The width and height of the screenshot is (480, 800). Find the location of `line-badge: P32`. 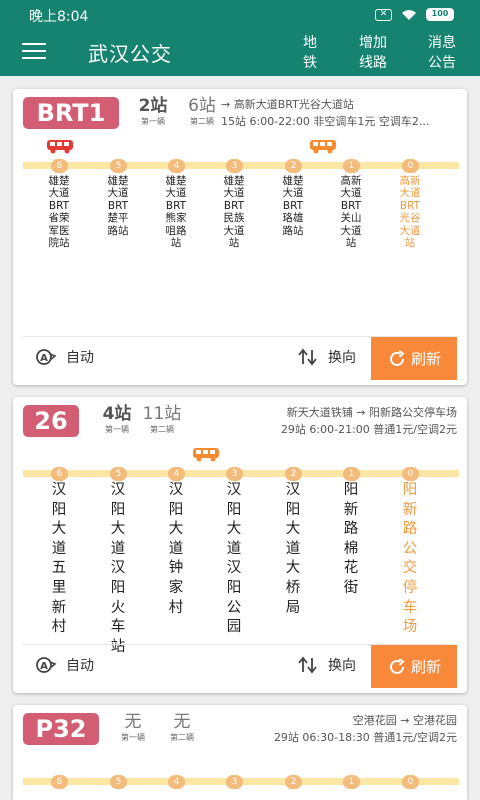

line-badge: P32 is located at coordinates (61, 729).